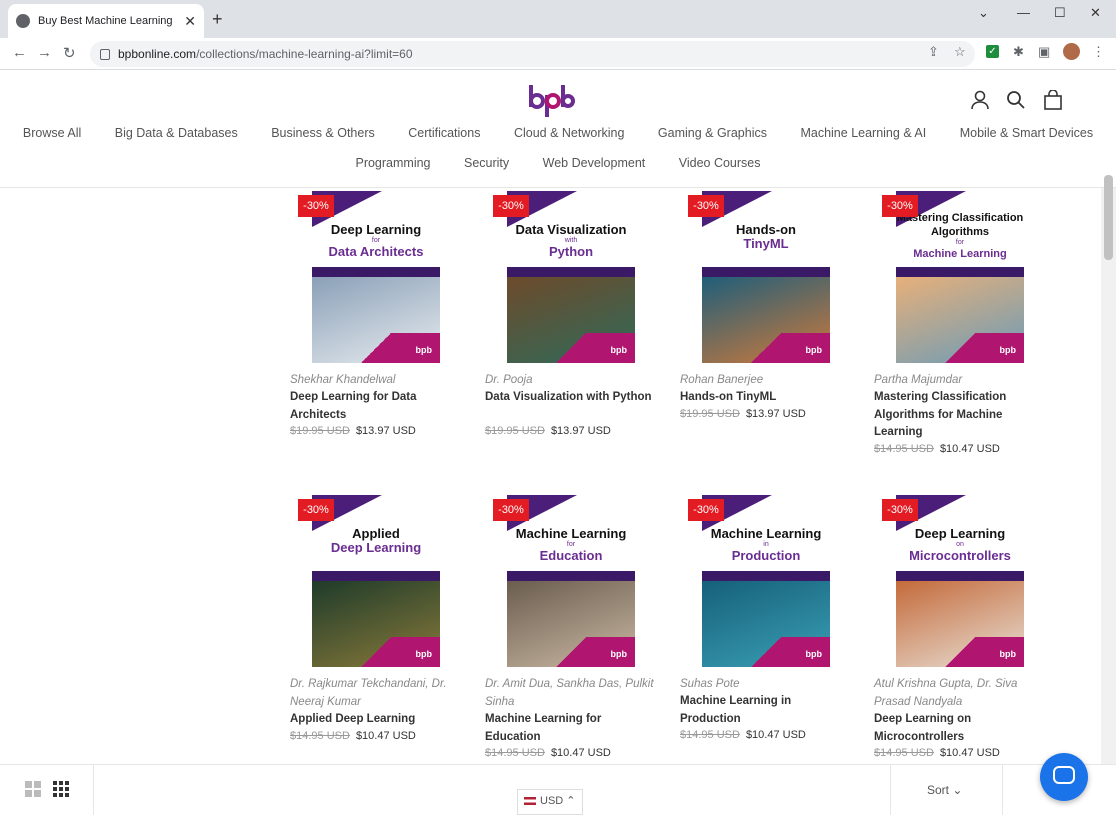 This screenshot has width=1116, height=815. I want to click on product-title: Applied Deep Learning, so click(377, 720).